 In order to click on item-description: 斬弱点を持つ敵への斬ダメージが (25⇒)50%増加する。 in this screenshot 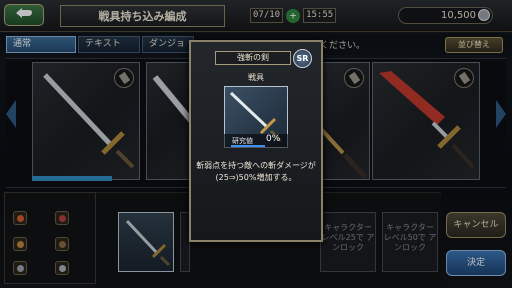, I will do `click(256, 172)`.